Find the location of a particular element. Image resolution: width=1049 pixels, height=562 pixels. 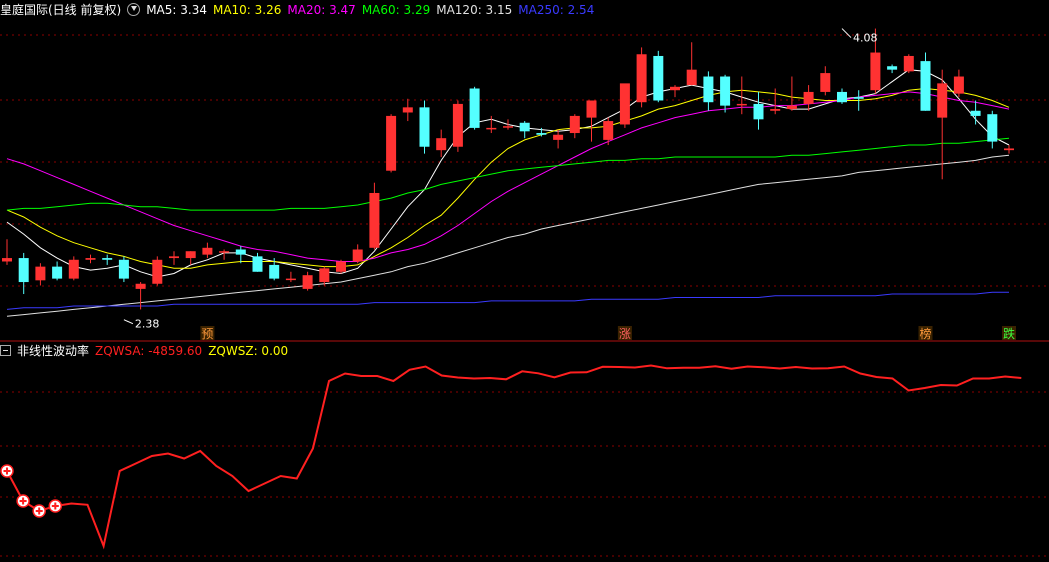

indicator-legend-item: ZQWSZ: 0.00 is located at coordinates (248, 351).